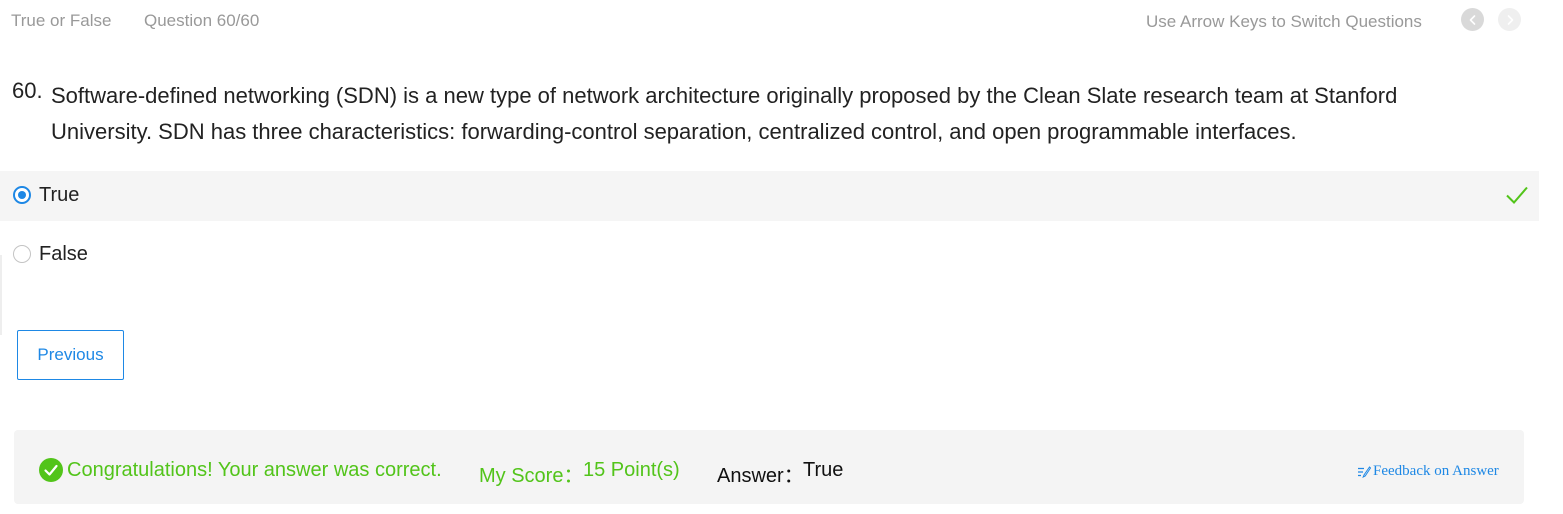 The width and height of the screenshot is (1563, 514). What do you see at coordinates (51, 470) in the screenshot?
I see `check-circle-icon` at bounding box center [51, 470].